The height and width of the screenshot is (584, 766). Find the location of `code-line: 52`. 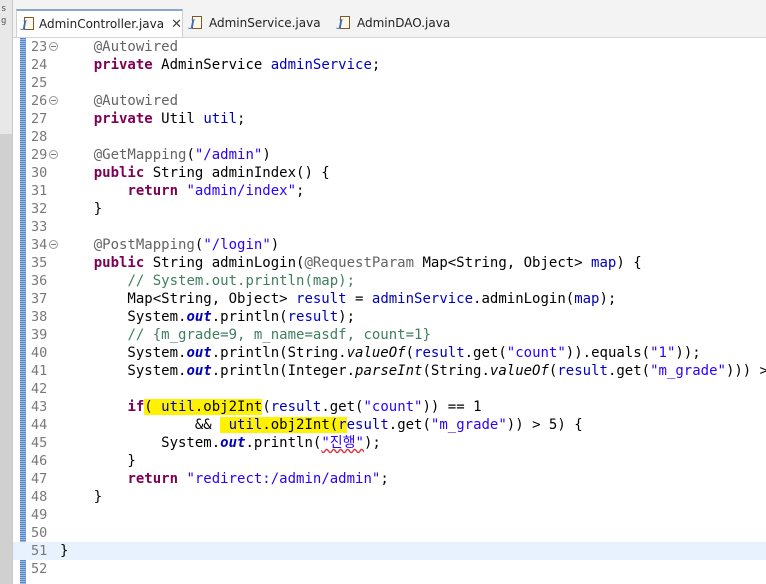

code-line: 52 is located at coordinates (389, 569).